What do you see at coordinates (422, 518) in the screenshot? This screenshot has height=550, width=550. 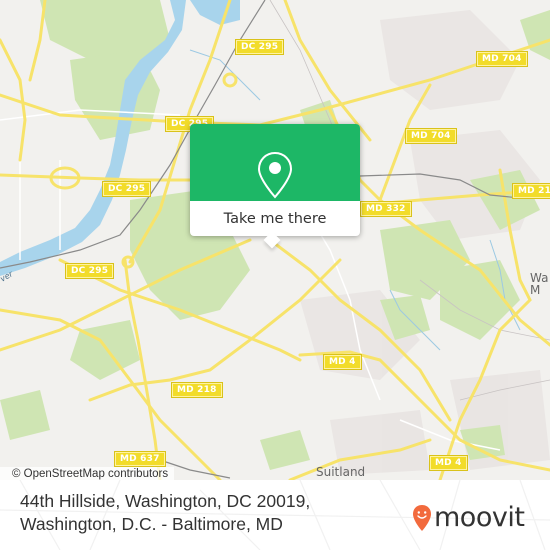 I see `moovit-pin-icon` at bounding box center [422, 518].